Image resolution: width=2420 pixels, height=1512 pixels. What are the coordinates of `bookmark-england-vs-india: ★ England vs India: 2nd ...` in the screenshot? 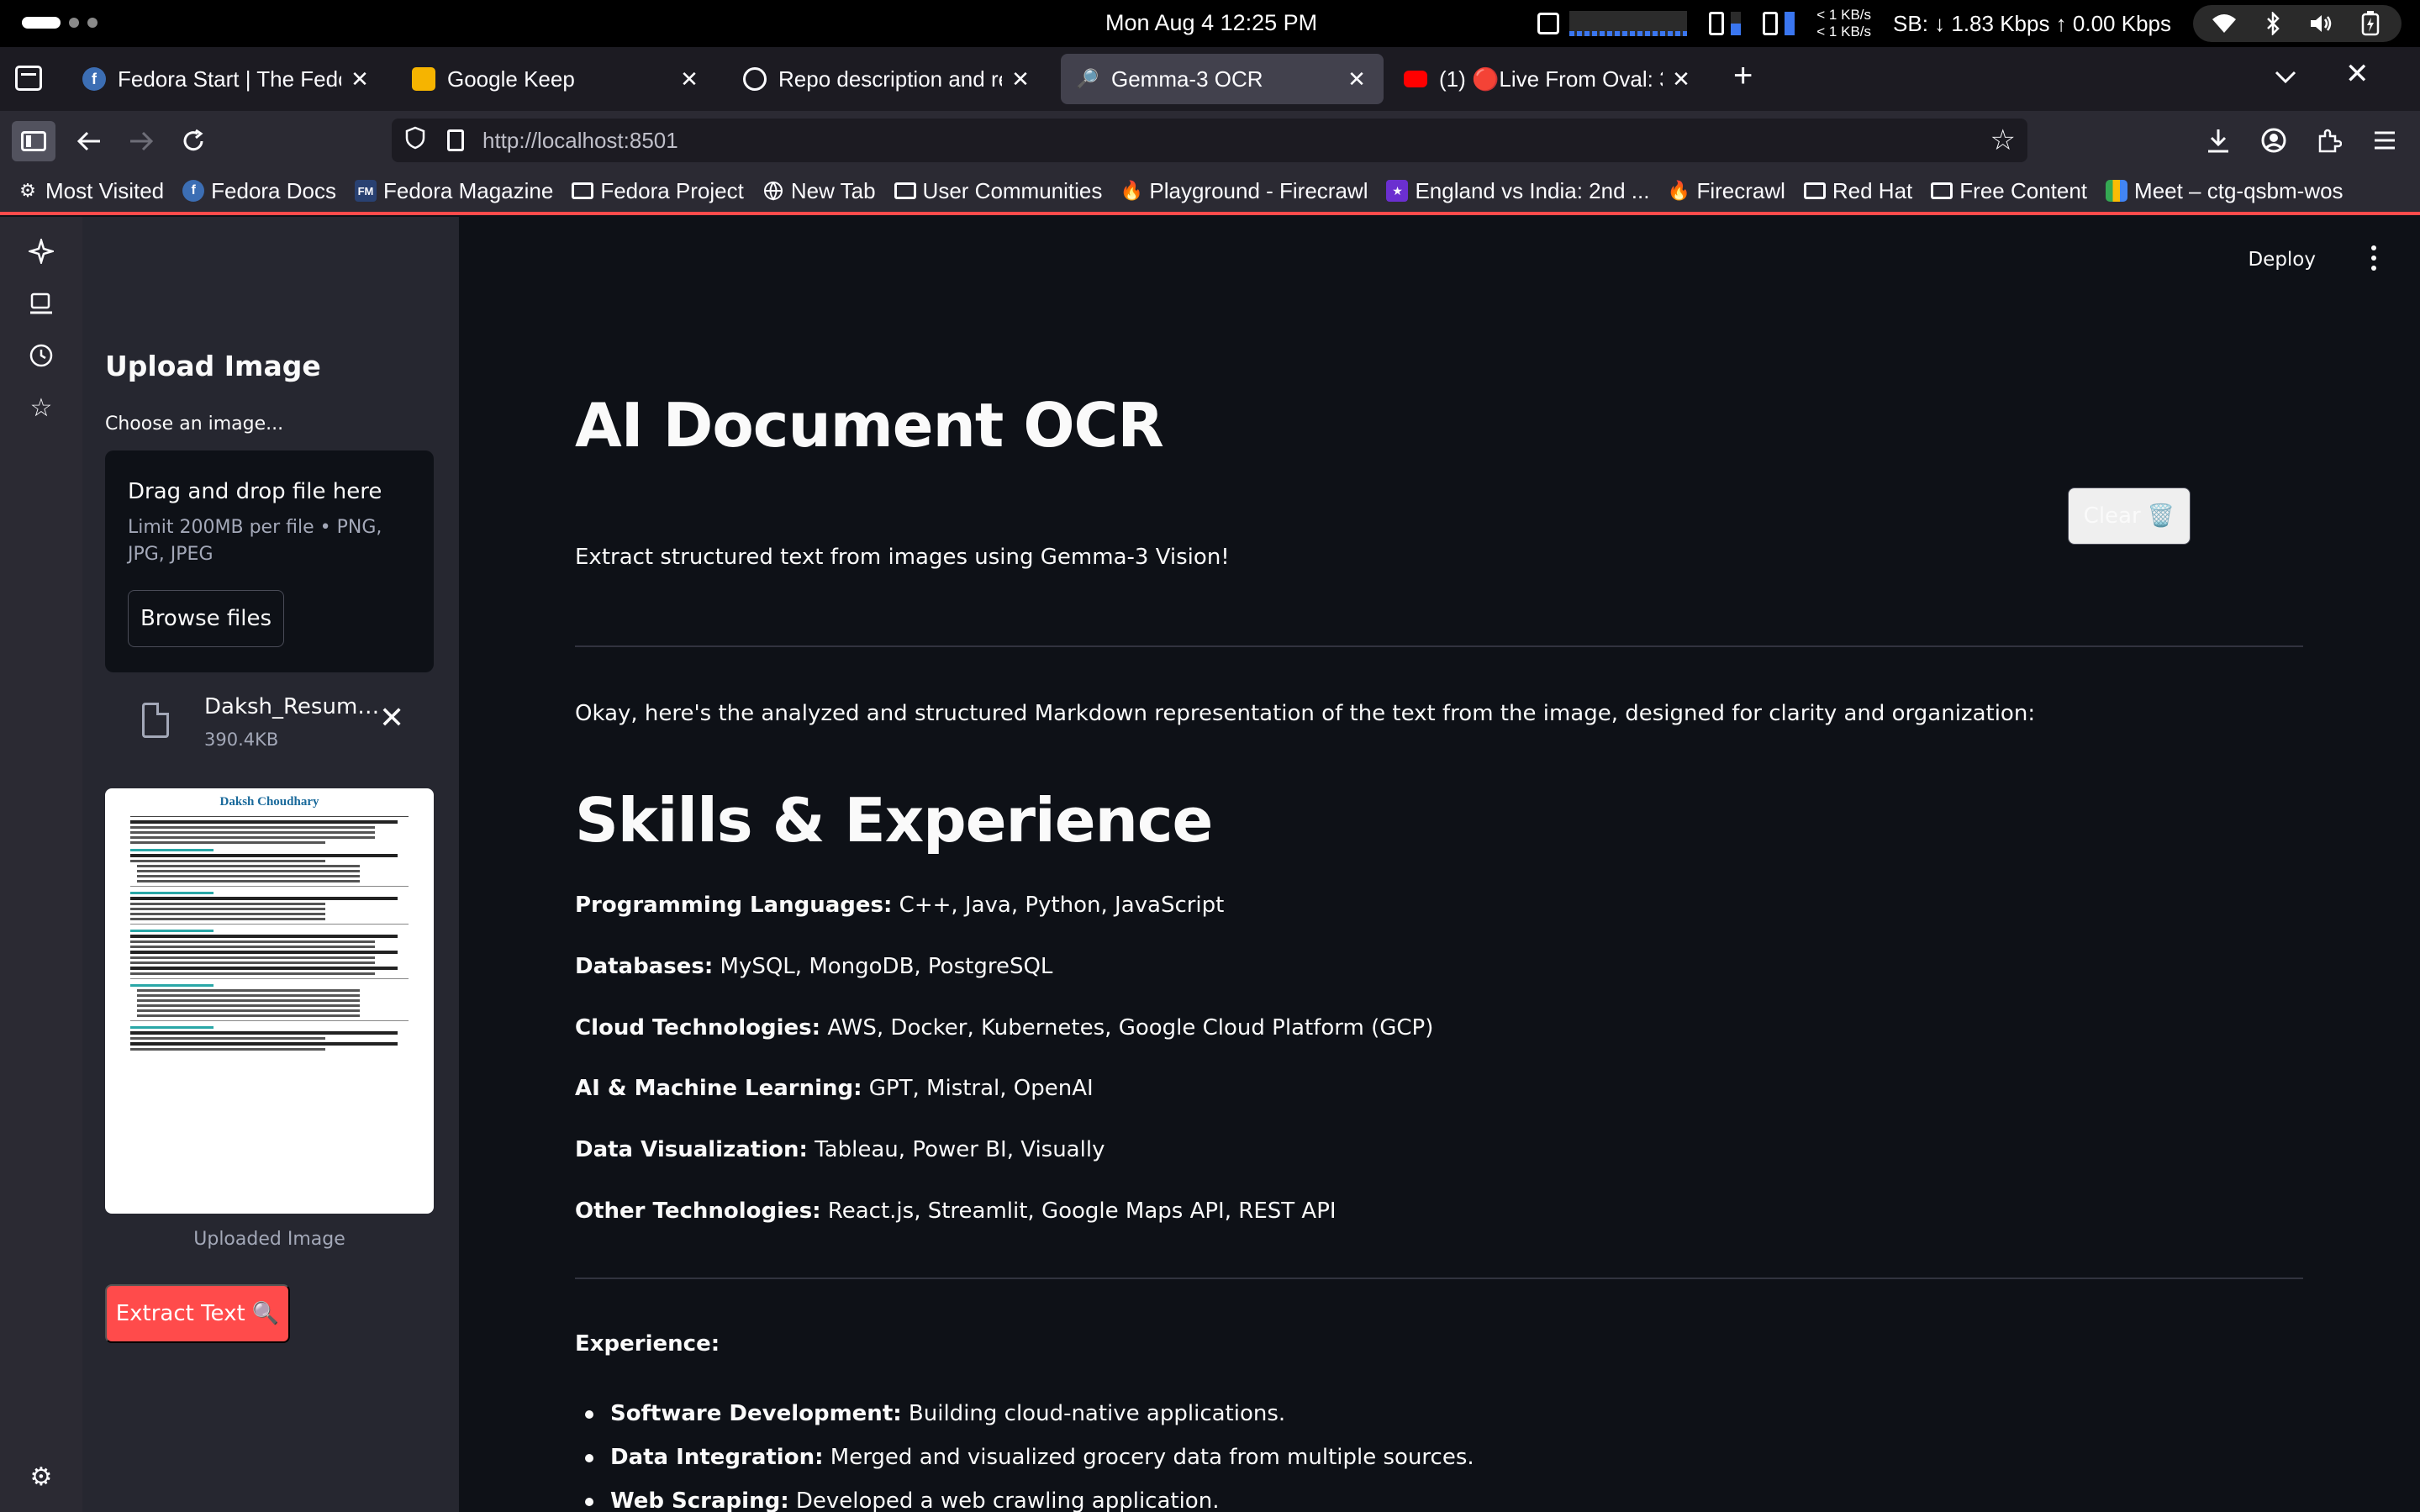 It's located at (1517, 191).